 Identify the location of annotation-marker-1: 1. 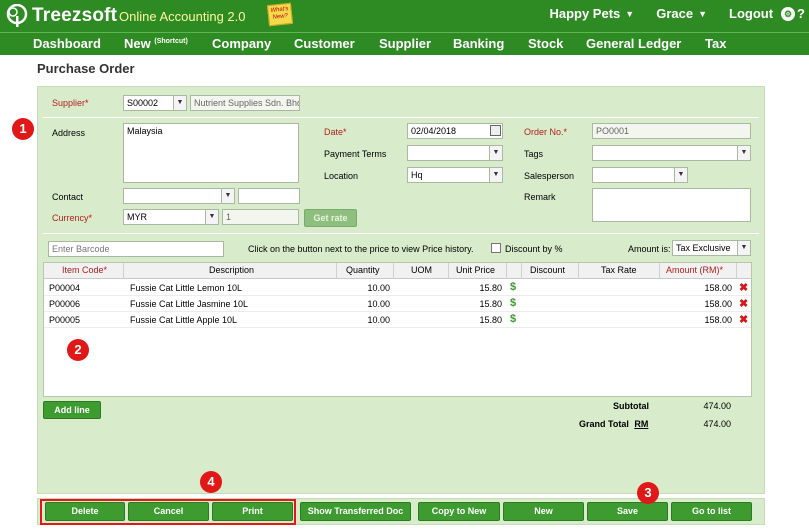
(23, 129).